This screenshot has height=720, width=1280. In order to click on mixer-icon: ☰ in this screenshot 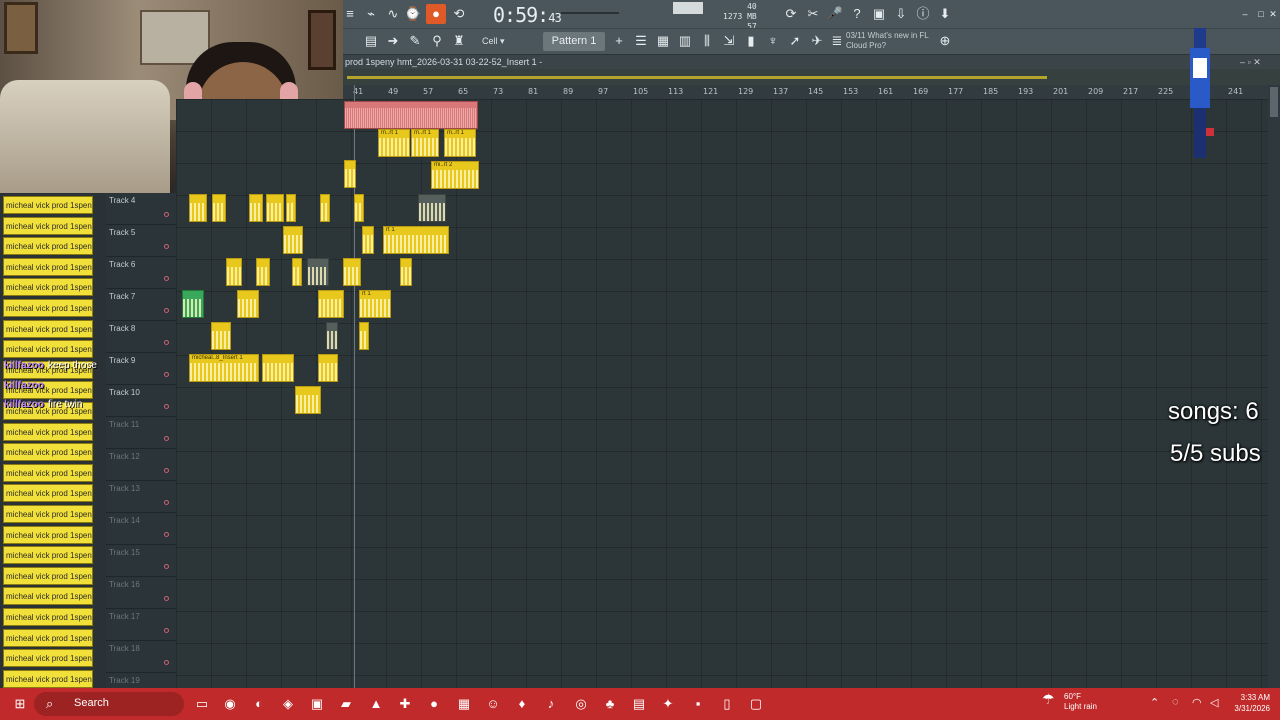, I will do `click(641, 41)`.